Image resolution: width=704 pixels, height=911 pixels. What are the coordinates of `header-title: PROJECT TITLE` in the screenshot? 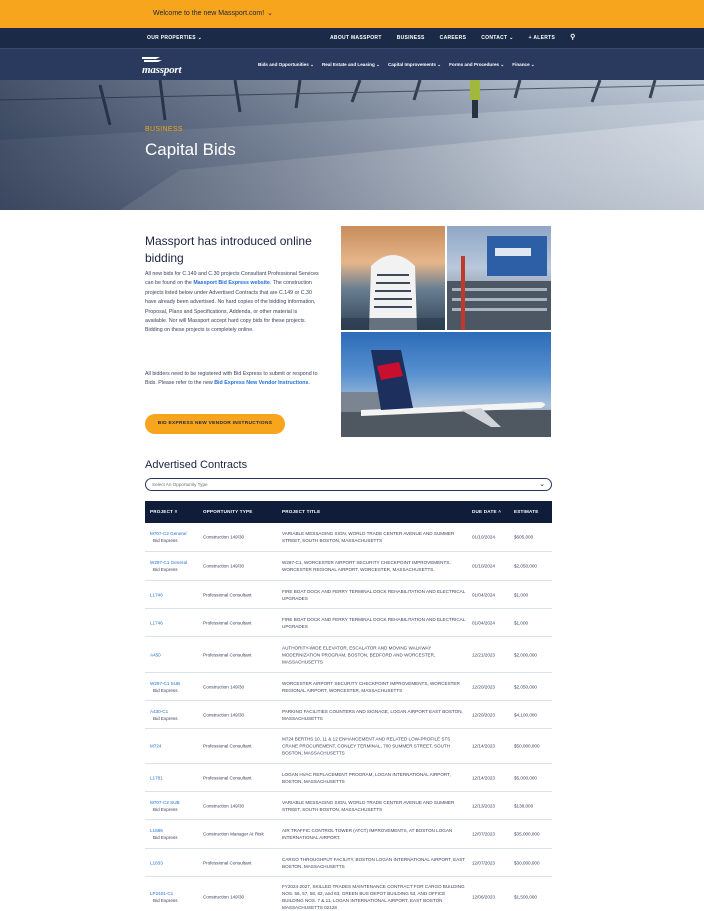 It's located at (301, 511).